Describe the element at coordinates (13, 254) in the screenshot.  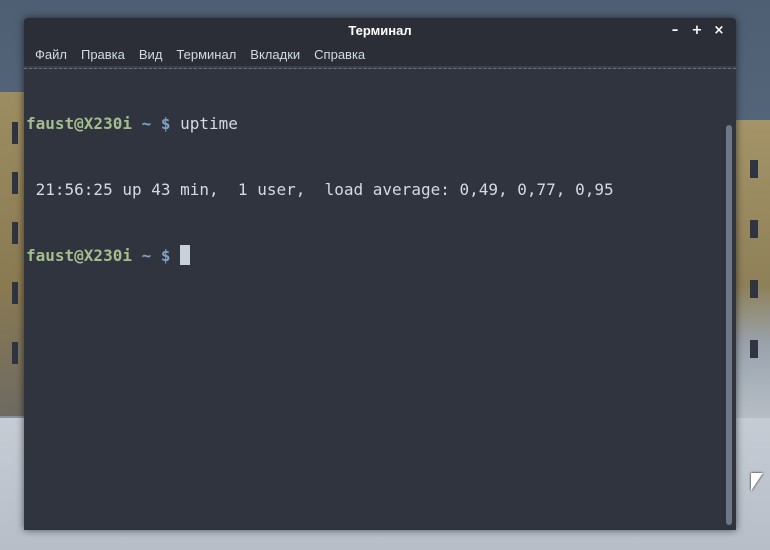
I see `wallpaper-building-left` at that location.